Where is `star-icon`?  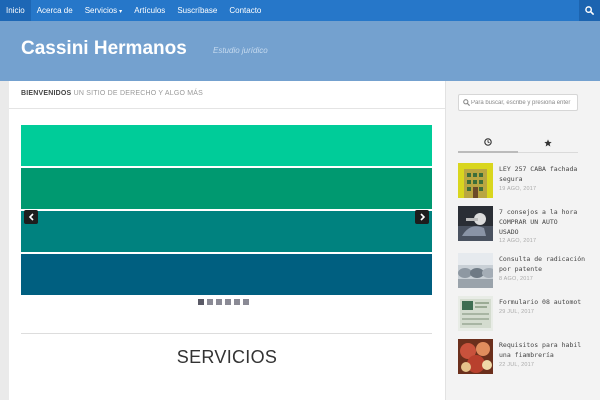
star-icon is located at coordinates (548, 142).